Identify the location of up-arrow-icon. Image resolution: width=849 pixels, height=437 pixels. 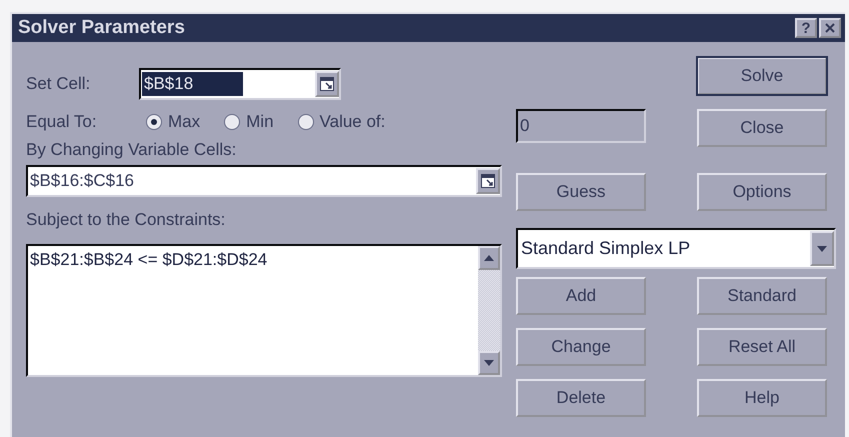
(489, 258).